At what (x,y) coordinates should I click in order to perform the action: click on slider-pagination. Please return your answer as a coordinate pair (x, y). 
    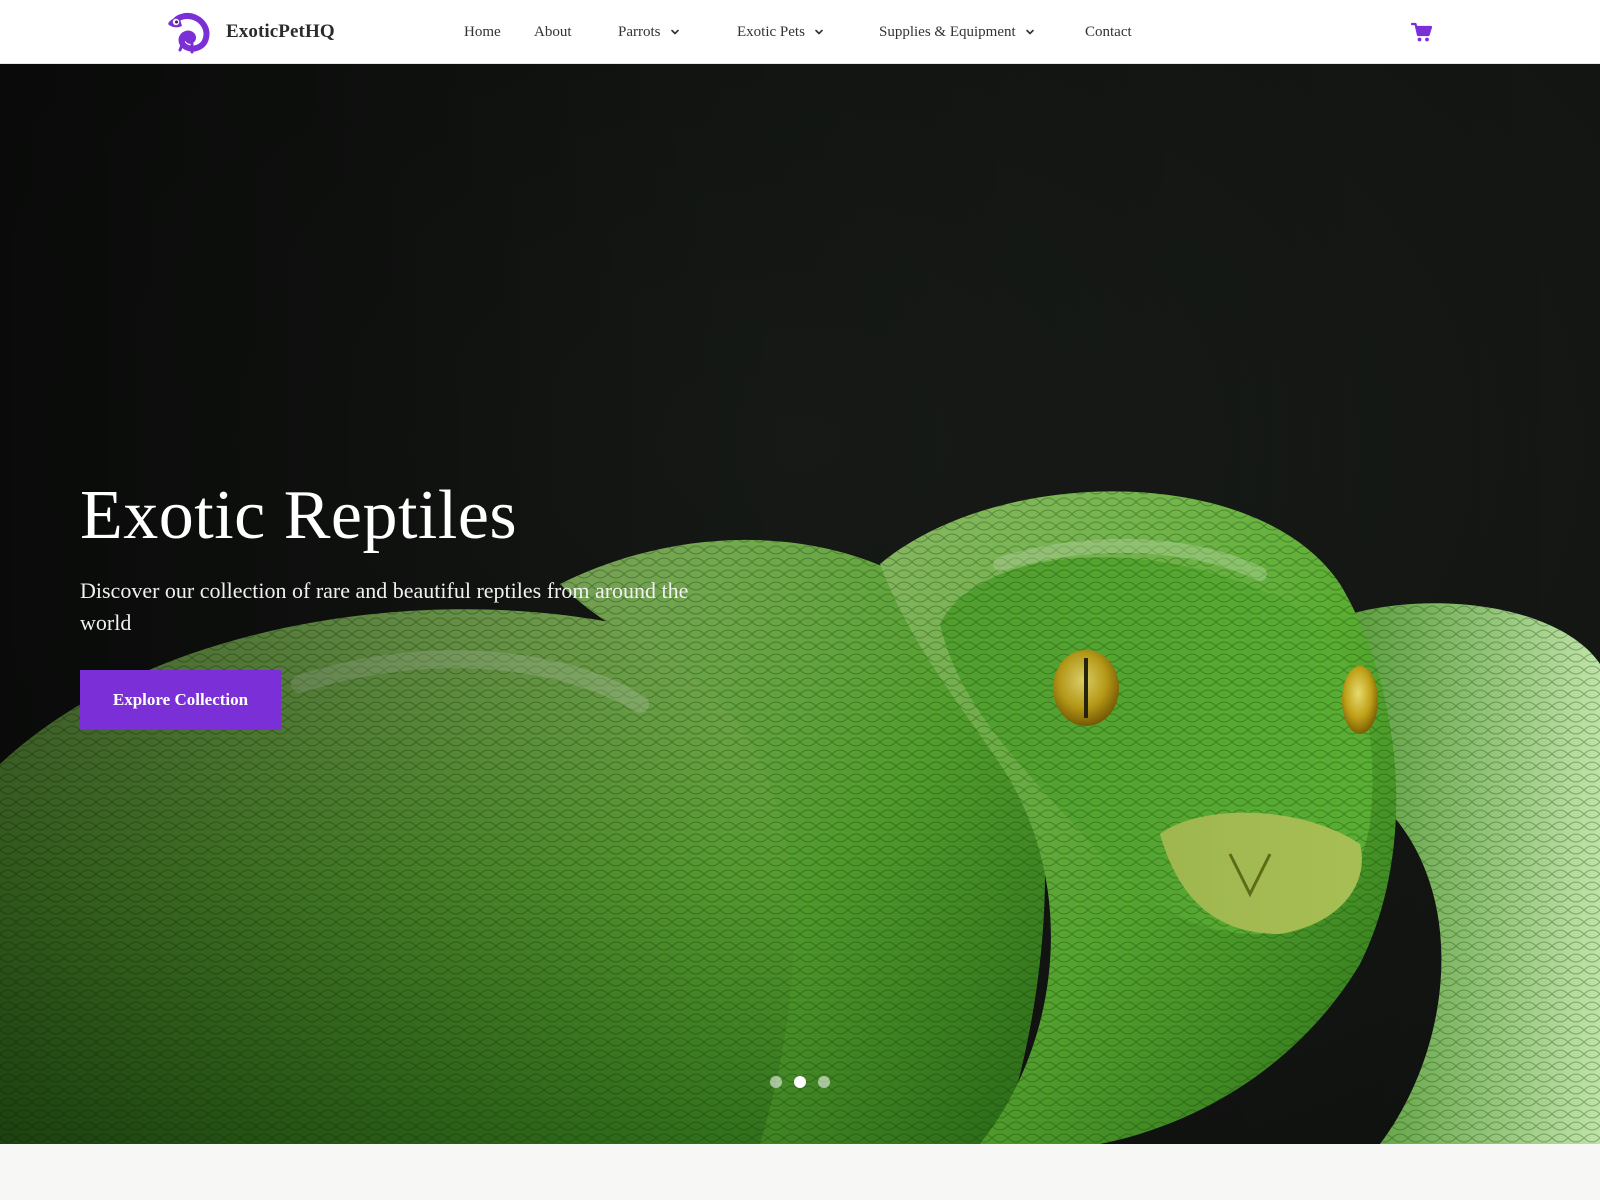
    Looking at the image, I should click on (800, 1082).